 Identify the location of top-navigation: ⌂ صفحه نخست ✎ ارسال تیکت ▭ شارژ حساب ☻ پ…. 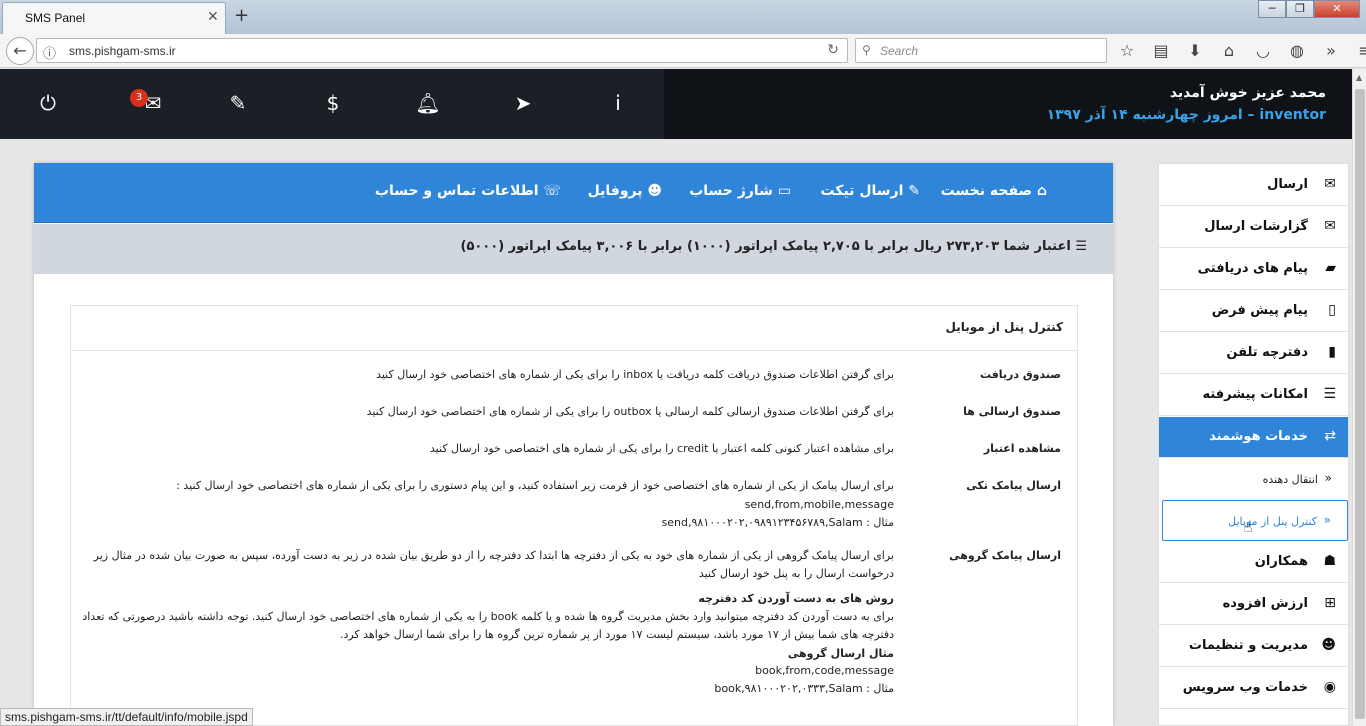
(573, 193).